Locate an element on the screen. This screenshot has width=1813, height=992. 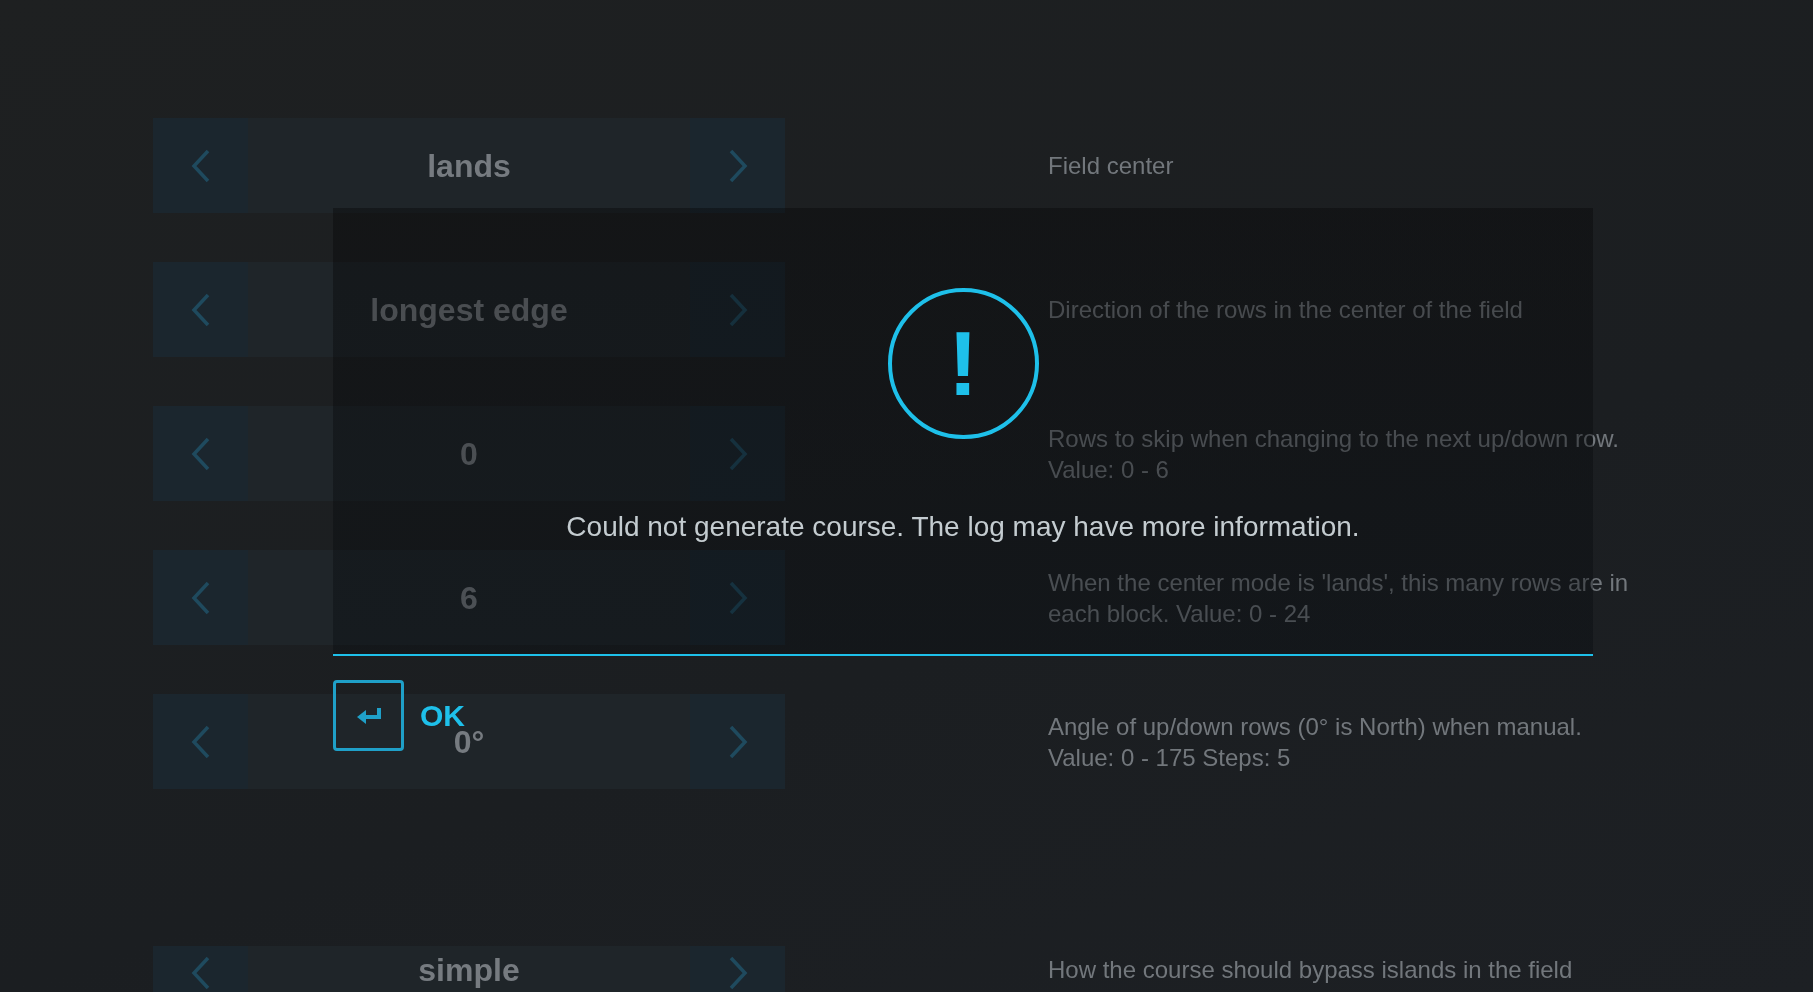
setting-description: Direction of the rows in the center of the field is located at coordinates (1286, 310).